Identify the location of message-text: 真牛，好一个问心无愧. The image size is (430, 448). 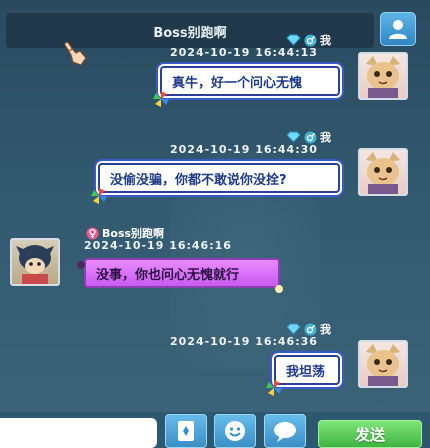
(237, 83).